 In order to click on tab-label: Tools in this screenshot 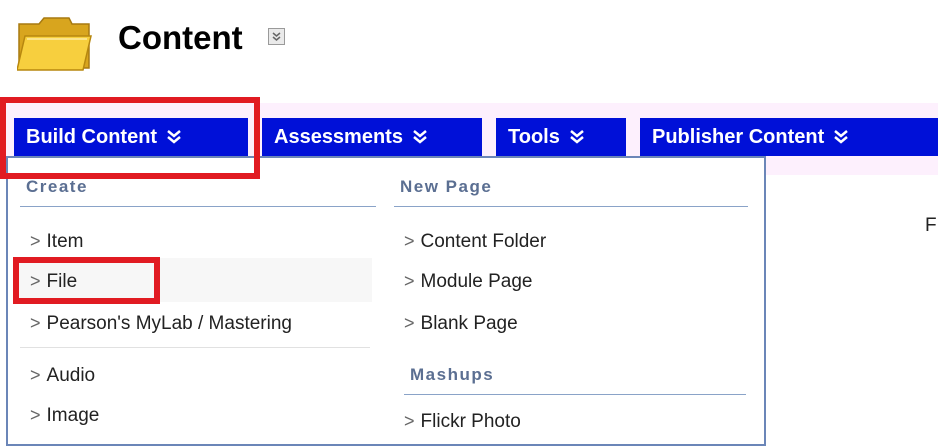, I will do `click(534, 136)`.